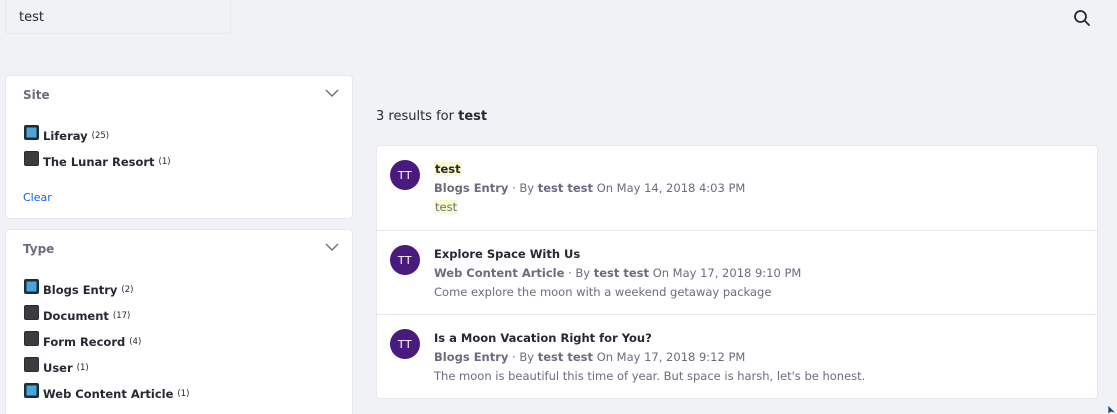 The height and width of the screenshot is (414, 1117). I want to click on facet-item-user: User (1), so click(56, 366).